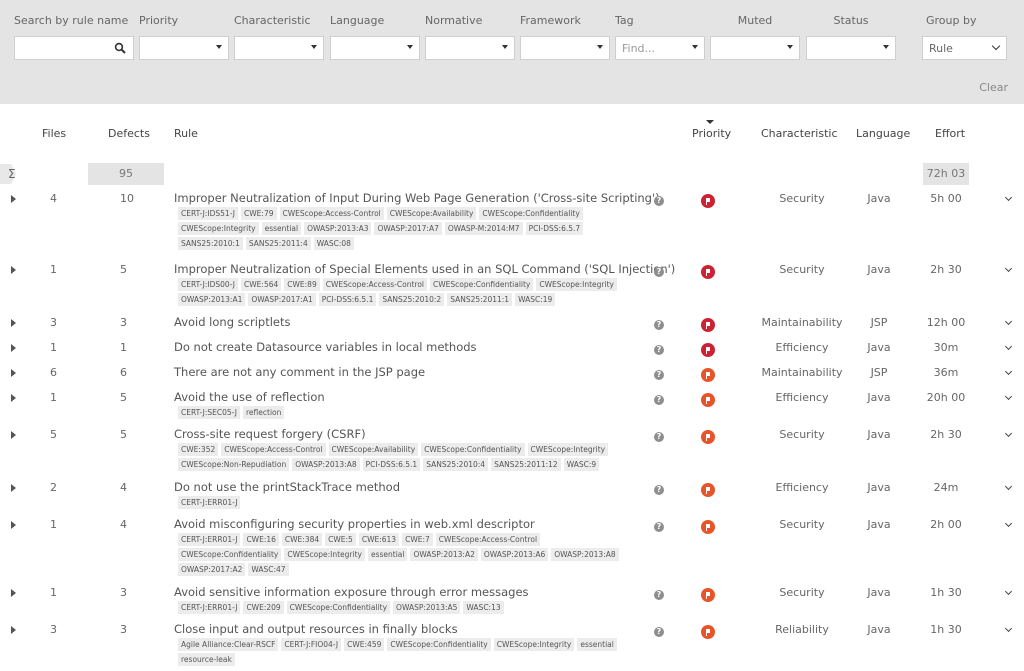 This screenshot has height=671, width=1024. Describe the element at coordinates (417, 539) in the screenshot. I see `rule-tag: CWE:7` at that location.